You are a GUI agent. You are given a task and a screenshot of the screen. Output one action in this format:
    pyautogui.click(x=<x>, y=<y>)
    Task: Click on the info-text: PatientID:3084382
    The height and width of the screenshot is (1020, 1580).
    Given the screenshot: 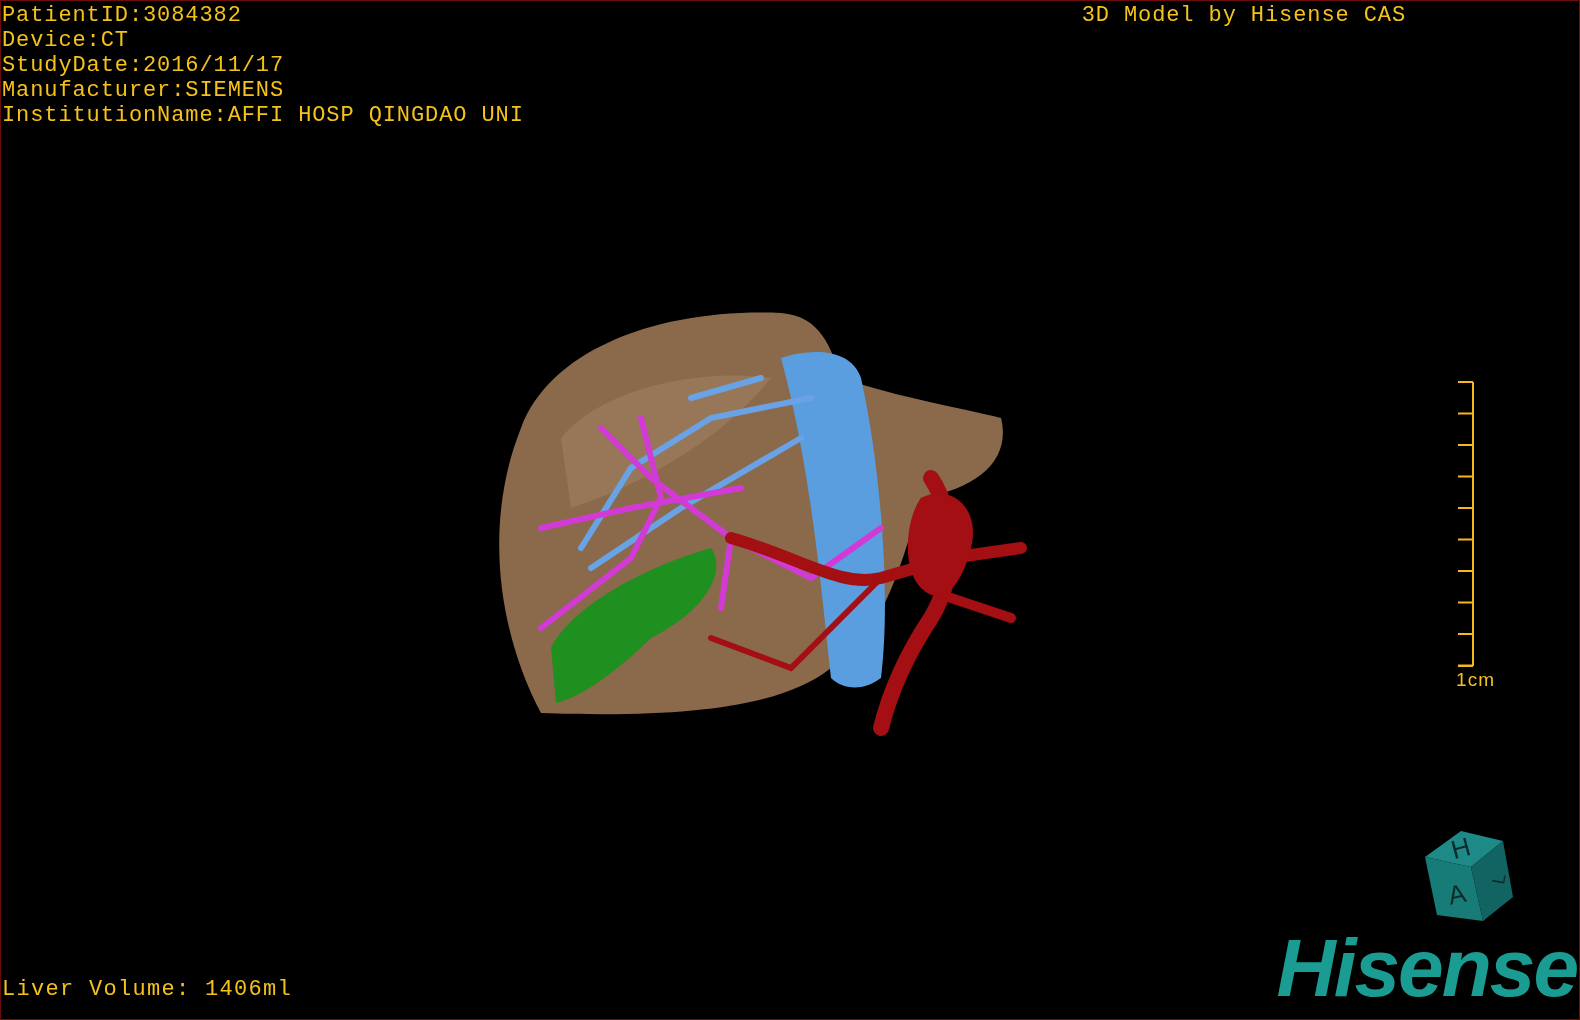 What is the action you would take?
    pyautogui.click(x=122, y=15)
    